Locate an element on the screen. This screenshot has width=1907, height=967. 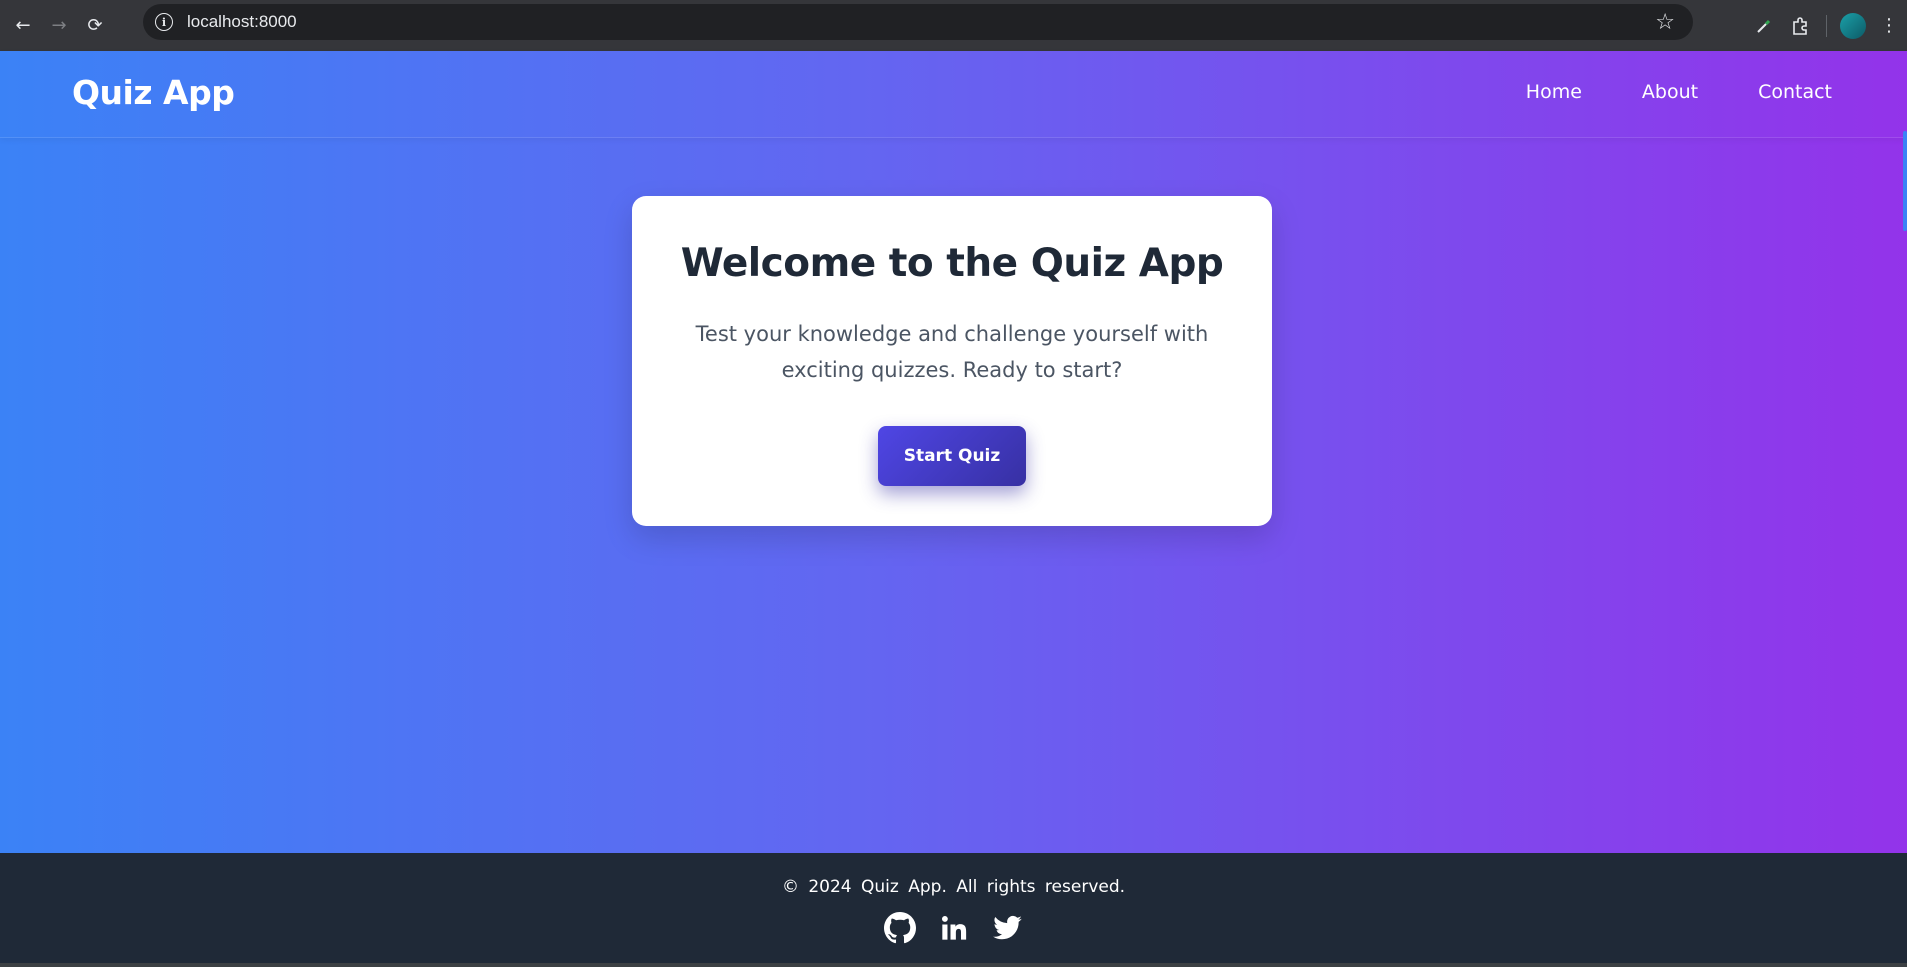
site-header: Quiz App Home About Contact is located at coordinates (953, 94).